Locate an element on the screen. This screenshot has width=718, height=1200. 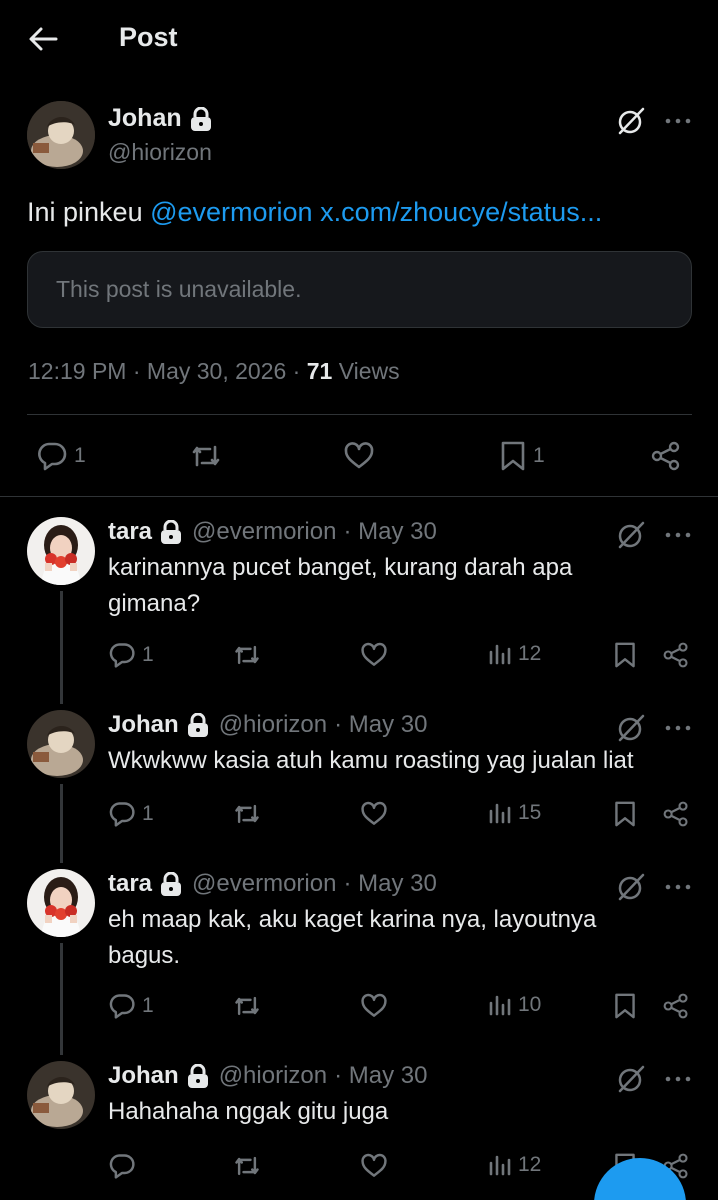
back-arrow-icon is located at coordinates (43, 39).